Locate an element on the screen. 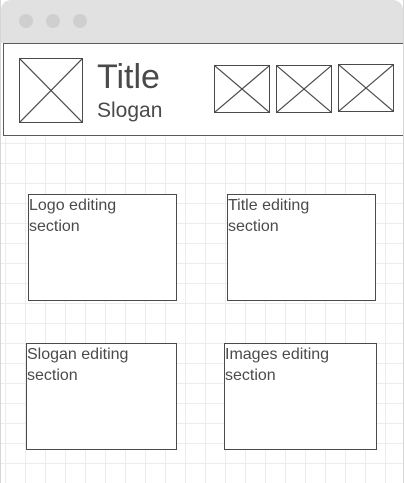 Image resolution: width=404 pixels, height=483 pixels. title-editing-label: Title editing section is located at coordinates (269, 216).